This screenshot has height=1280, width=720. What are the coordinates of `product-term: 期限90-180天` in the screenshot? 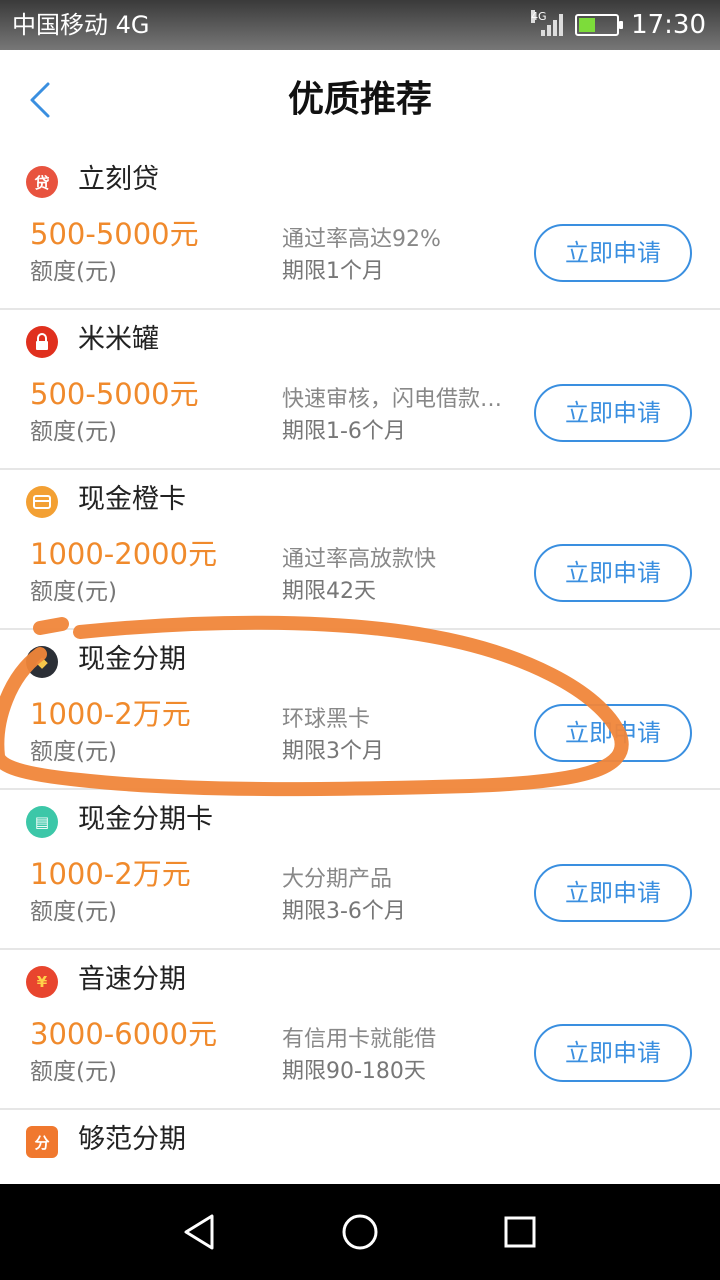 It's located at (354, 1071).